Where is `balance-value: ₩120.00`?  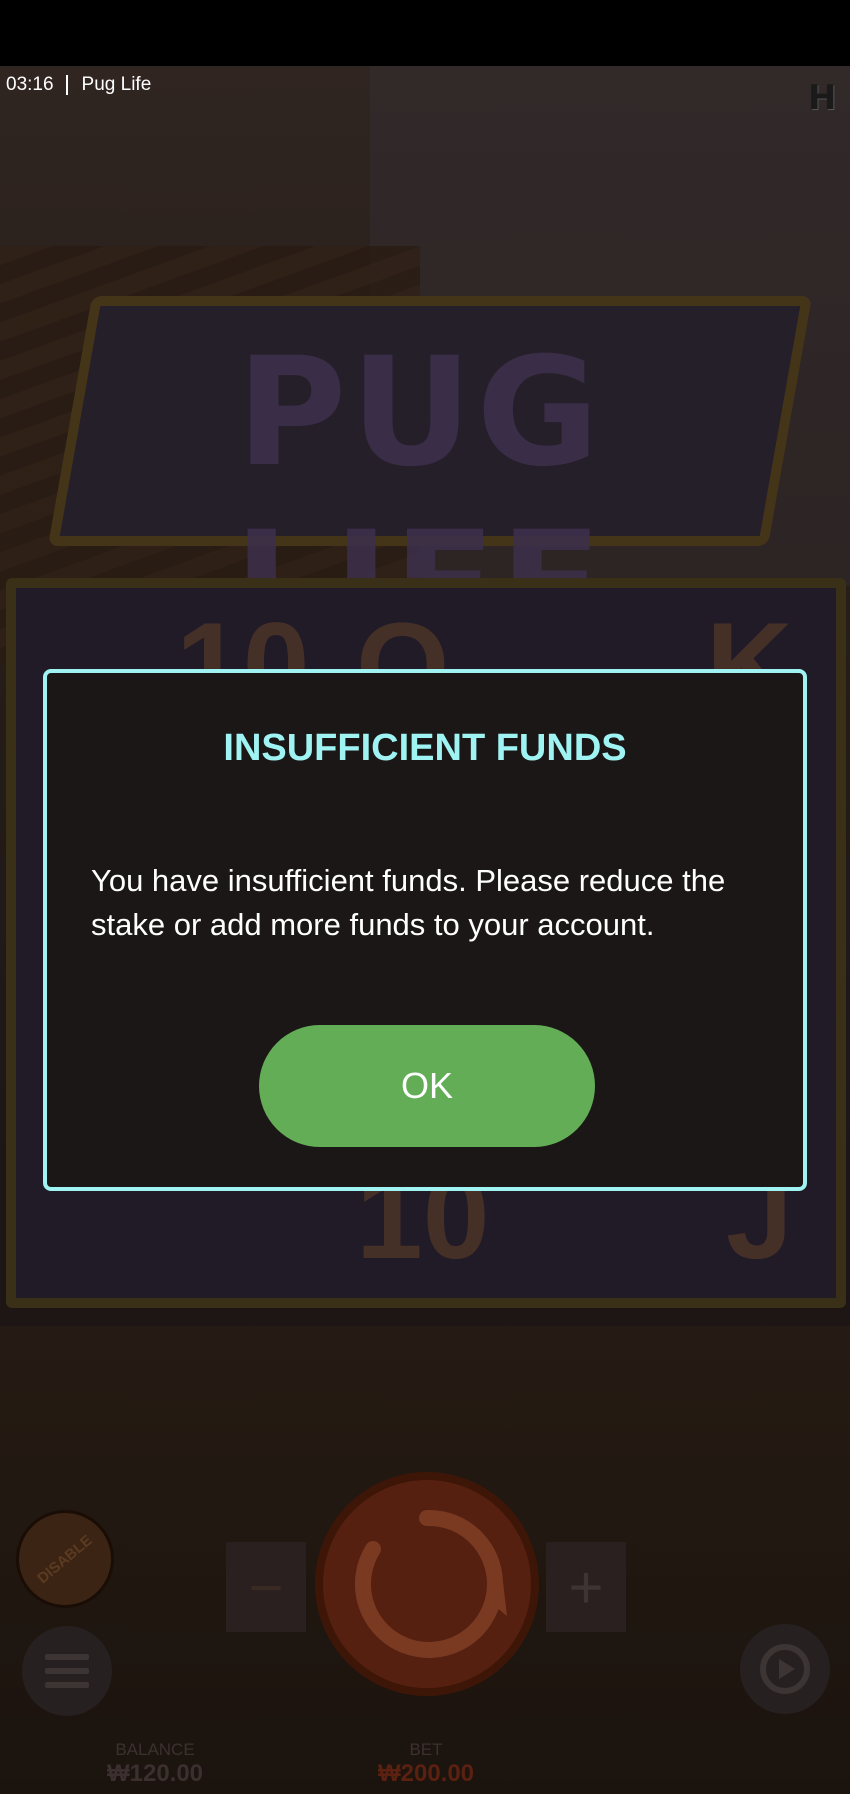 balance-value: ₩120.00 is located at coordinates (155, 1773).